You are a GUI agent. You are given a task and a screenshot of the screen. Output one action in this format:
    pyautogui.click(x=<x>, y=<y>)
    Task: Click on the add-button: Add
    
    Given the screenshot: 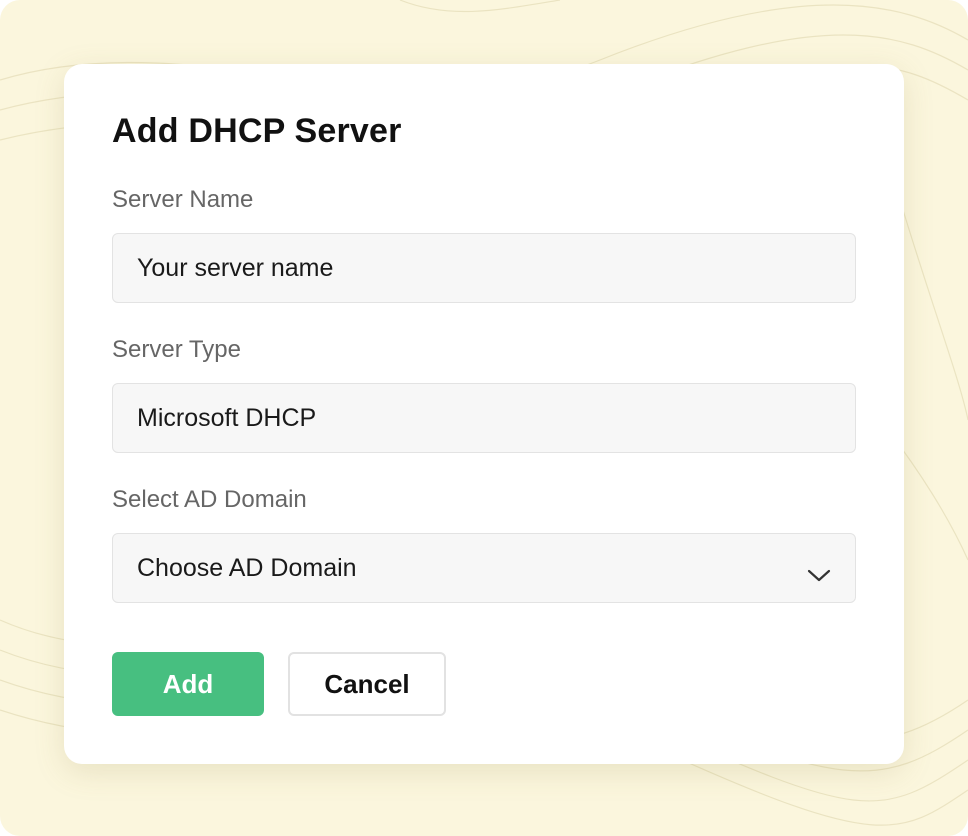 What is the action you would take?
    pyautogui.click(x=188, y=684)
    